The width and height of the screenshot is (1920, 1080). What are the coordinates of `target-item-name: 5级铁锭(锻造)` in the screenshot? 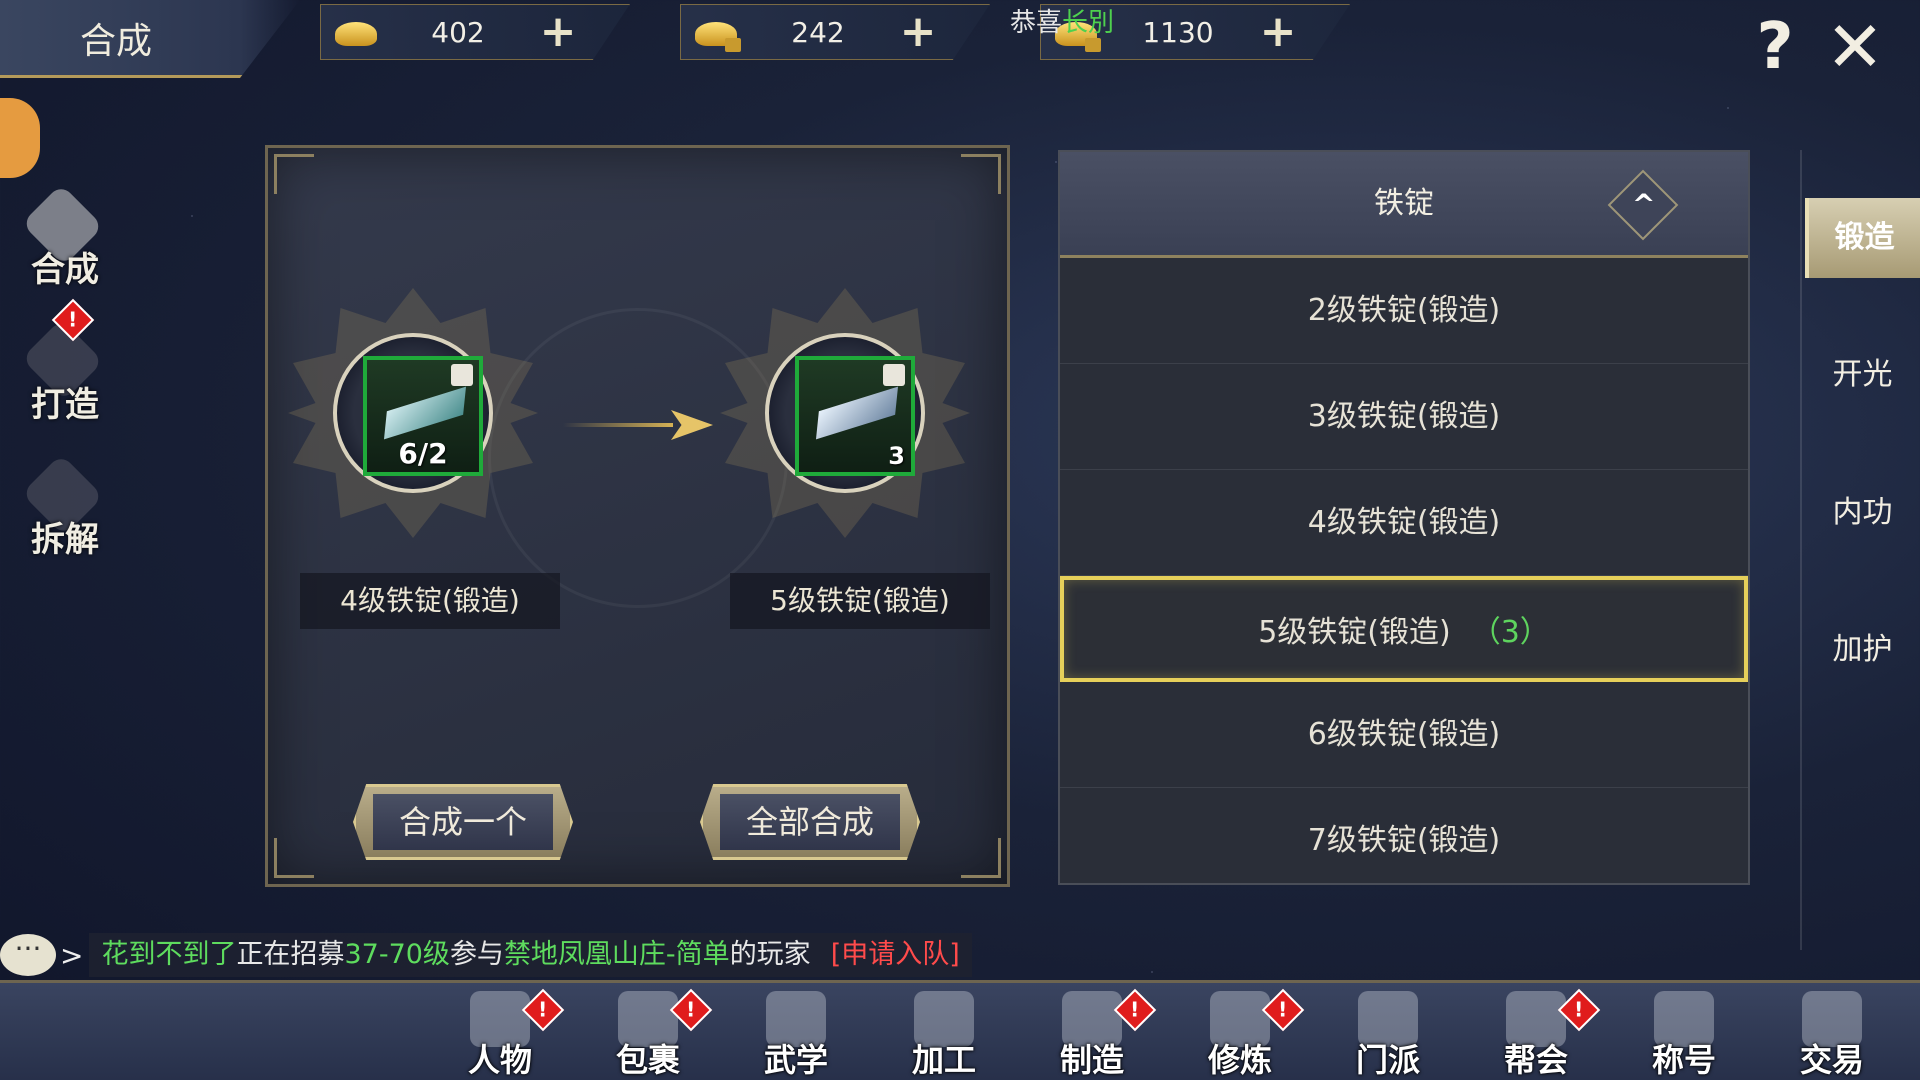 It's located at (860, 601).